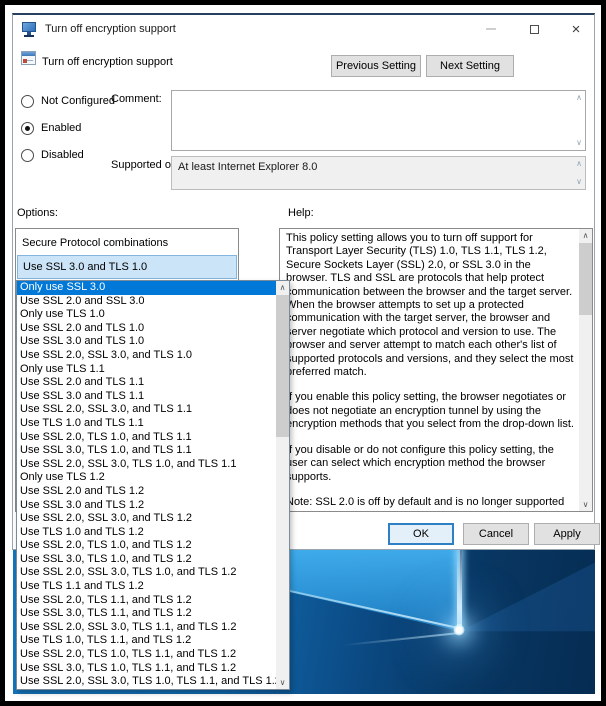 Image resolution: width=606 pixels, height=706 pixels. What do you see at coordinates (146, 492) in the screenshot?
I see `dropdown-option: Use SSL 2.0 and TLS 1.2` at bounding box center [146, 492].